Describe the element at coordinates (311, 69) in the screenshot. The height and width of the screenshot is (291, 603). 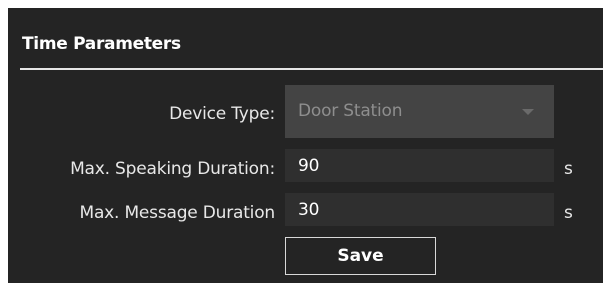
I see `section-divider` at that location.